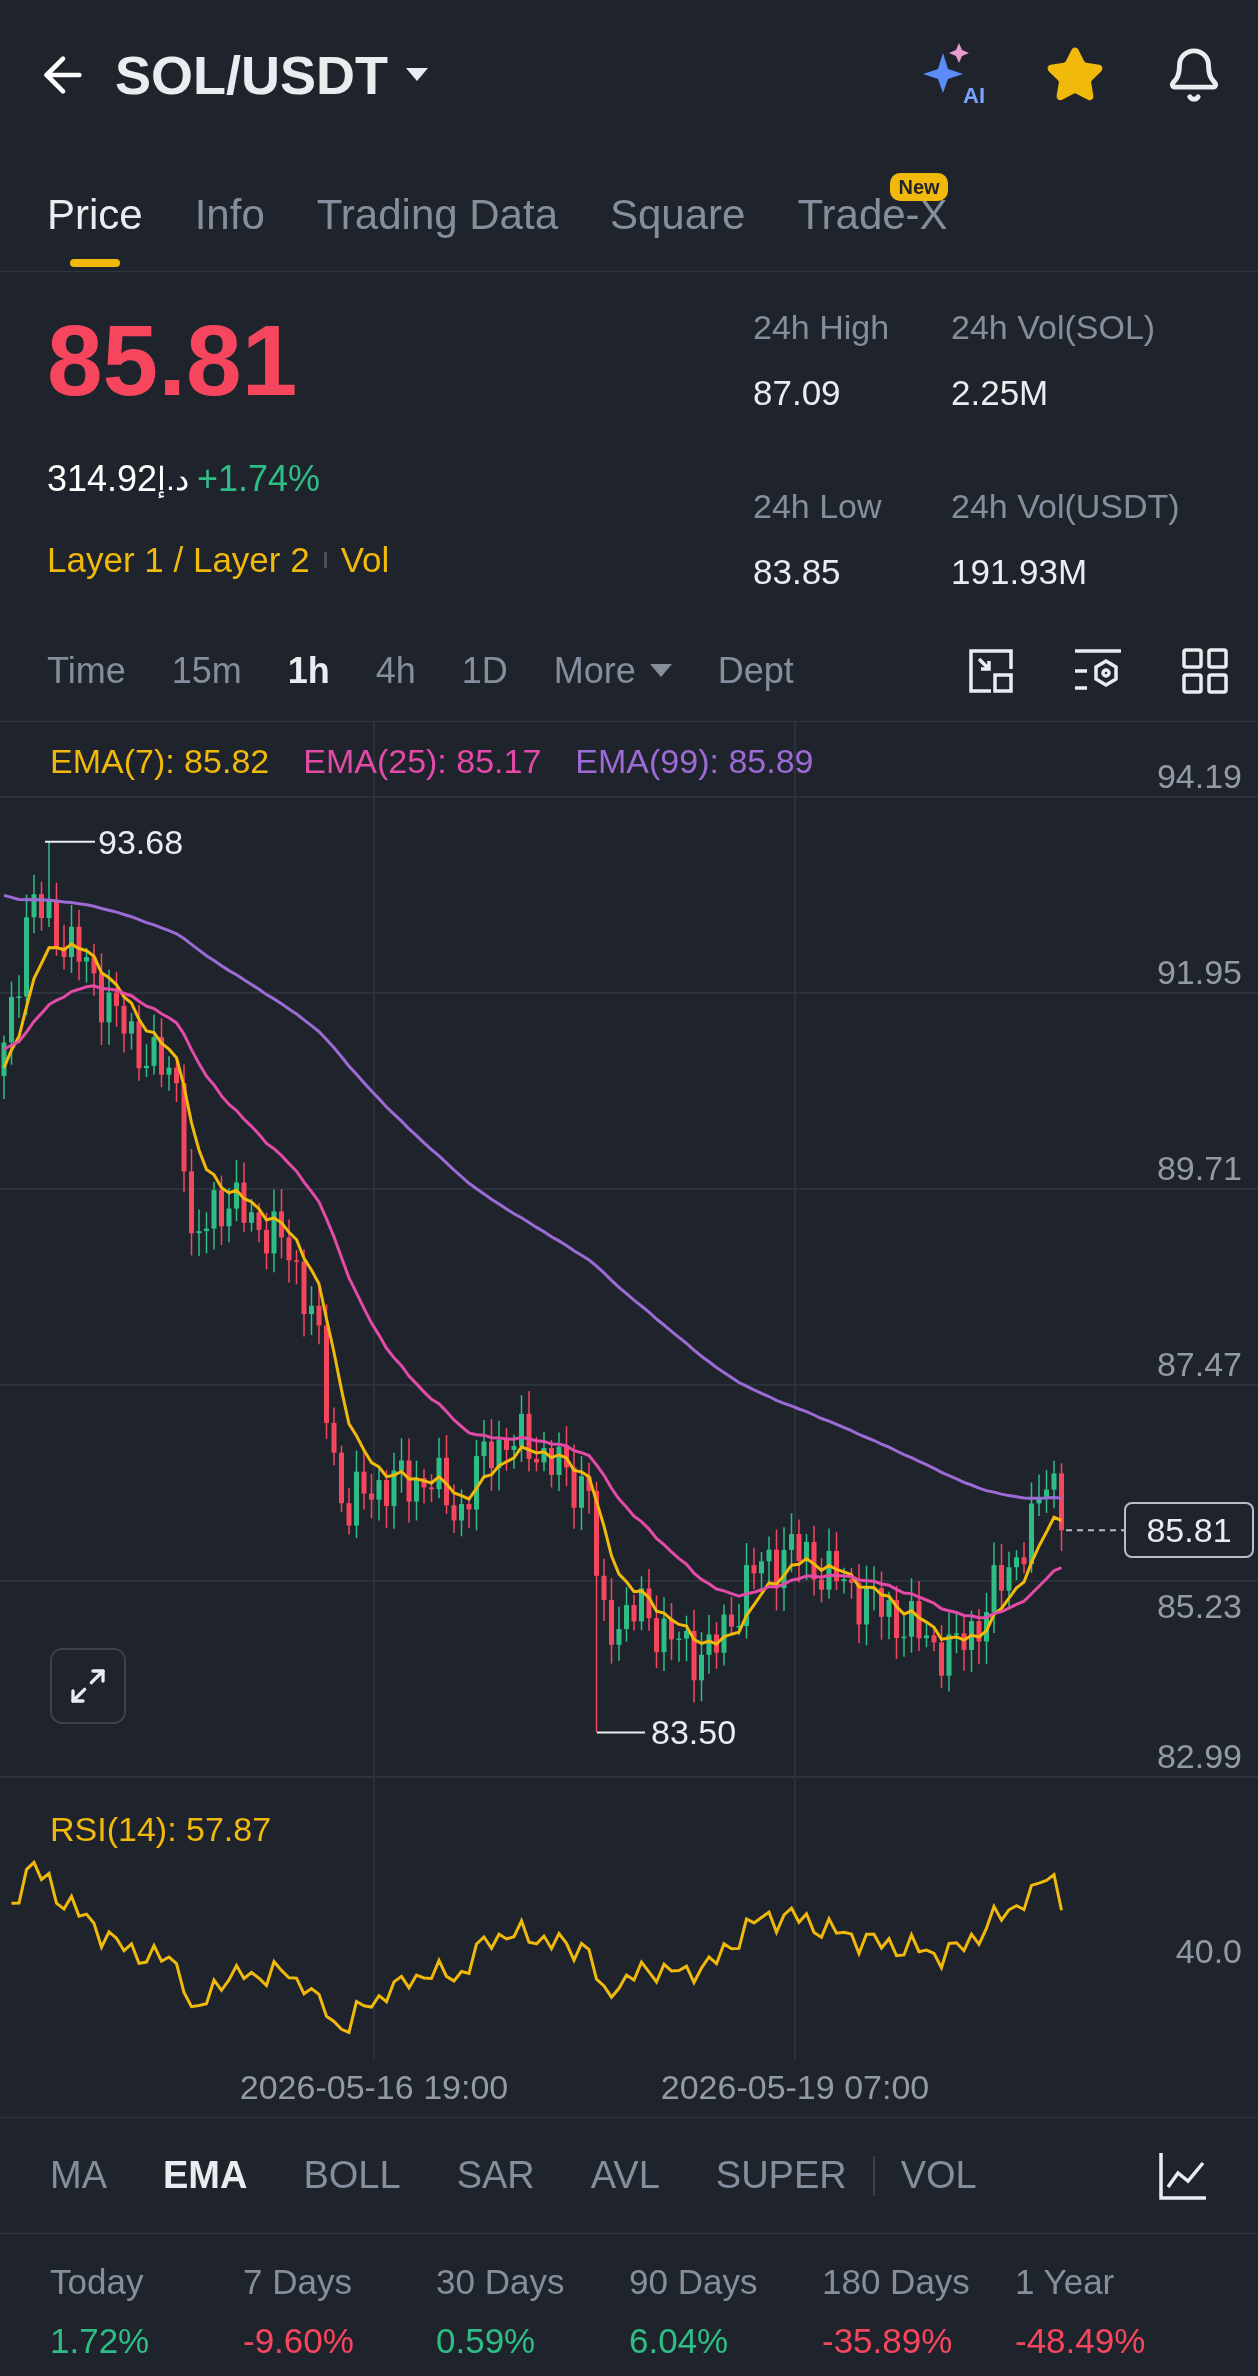 The height and width of the screenshot is (2376, 1258). I want to click on price-axis-label: 82.99, so click(1199, 1756).